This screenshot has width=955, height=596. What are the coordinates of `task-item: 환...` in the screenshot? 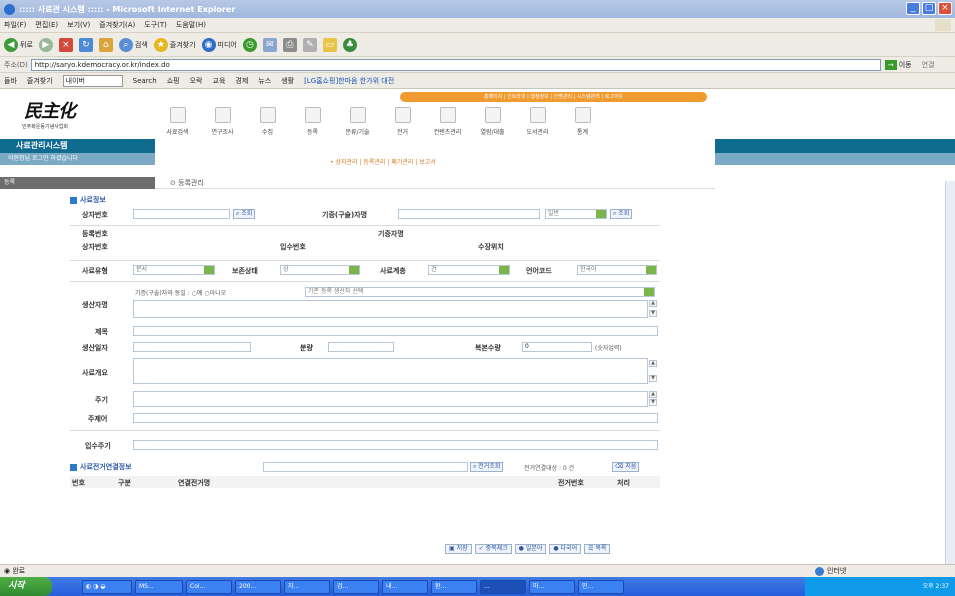 It's located at (454, 586).